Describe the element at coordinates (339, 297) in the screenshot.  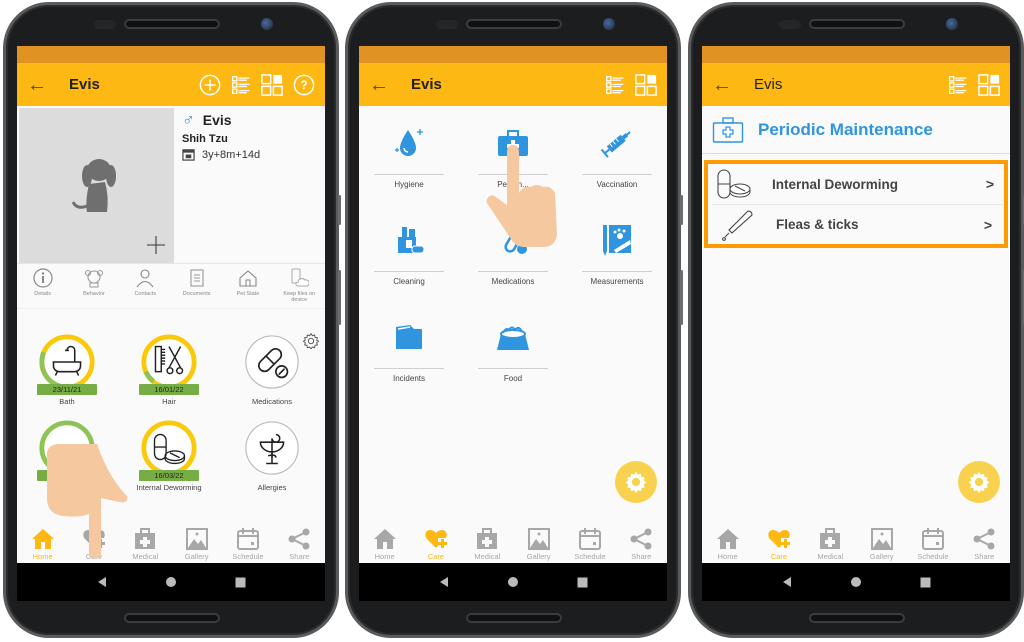
I see `volume-button` at that location.